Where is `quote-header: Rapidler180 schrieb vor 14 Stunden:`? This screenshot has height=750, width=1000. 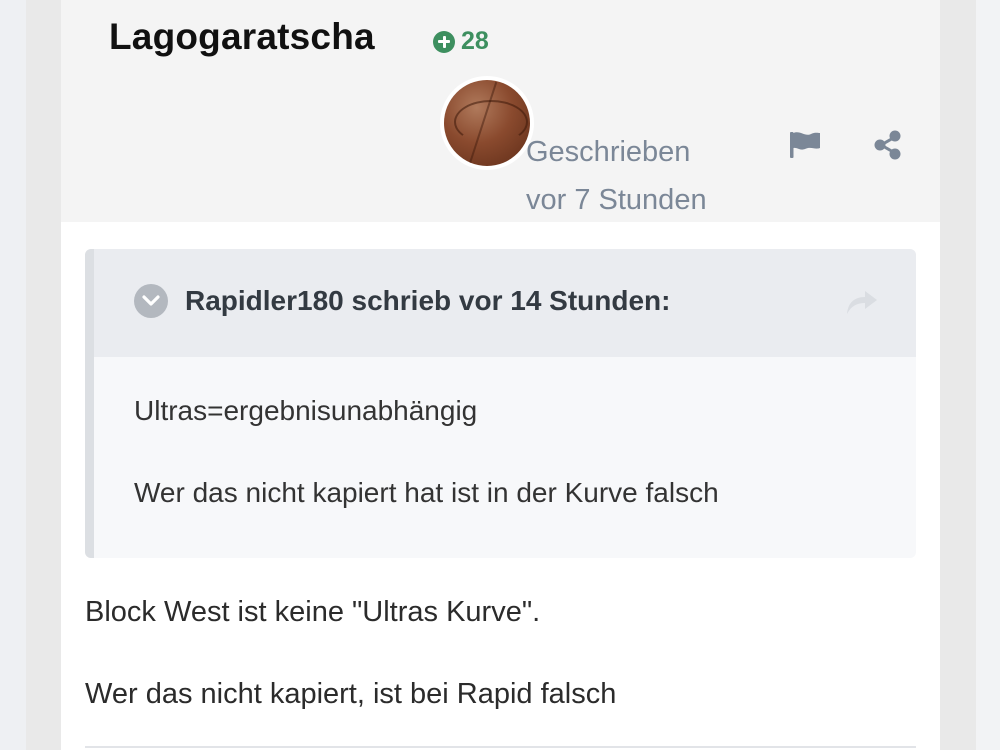 quote-header: Rapidler180 schrieb vor 14 Stunden: is located at coordinates (505, 303).